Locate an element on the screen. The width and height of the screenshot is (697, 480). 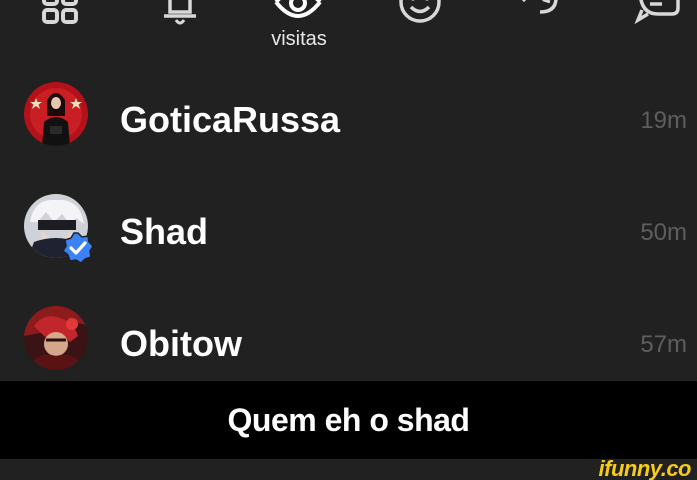
ifunny-watermark: ifunny.co is located at coordinates (645, 468).